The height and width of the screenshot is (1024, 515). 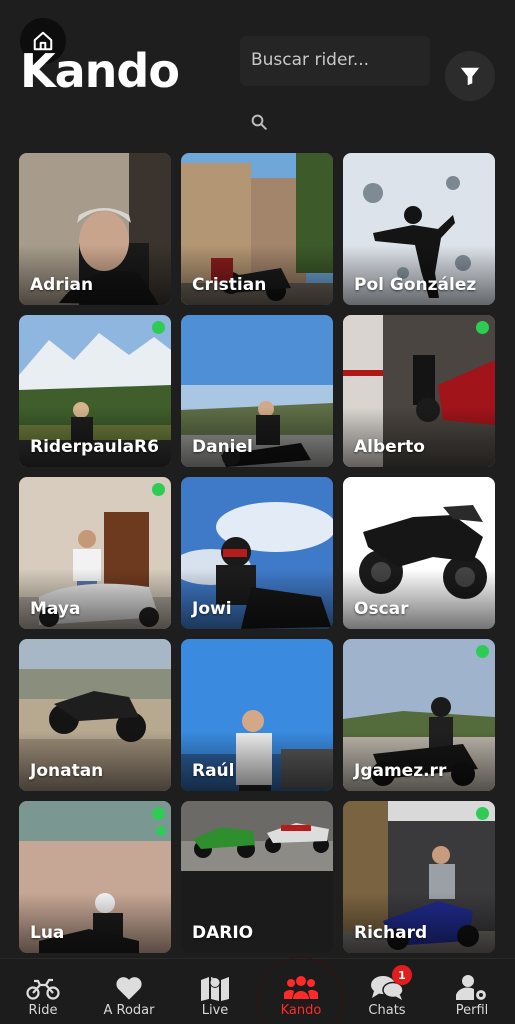 What do you see at coordinates (47, 933) in the screenshot?
I see `rider-name: Lua` at bounding box center [47, 933].